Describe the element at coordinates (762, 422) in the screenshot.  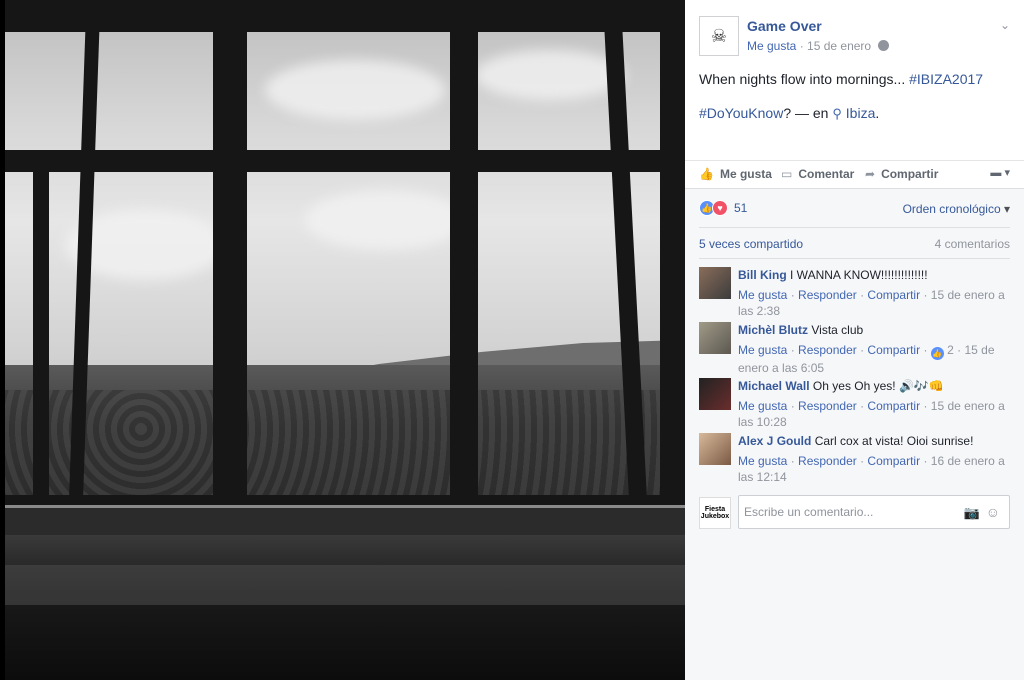
I see `comment-time-cont: las 10:28` at that location.